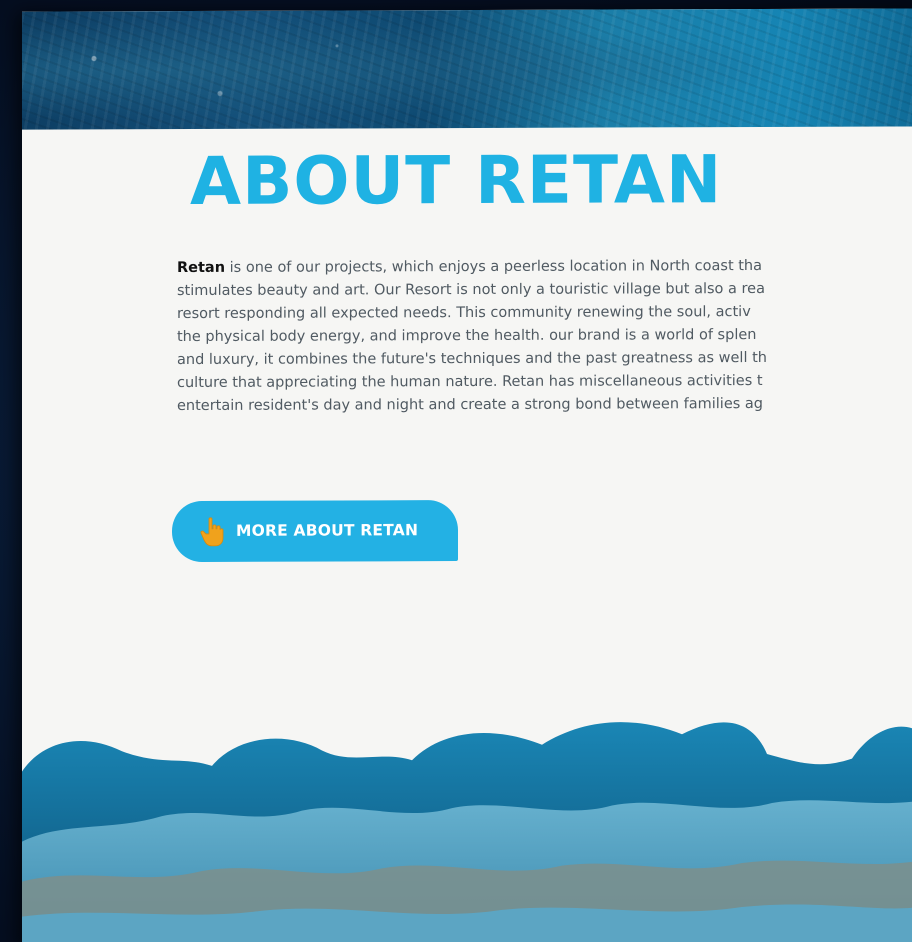 The height and width of the screenshot is (942, 912). I want to click on page-title: ABOUT RETAN, so click(456, 180).